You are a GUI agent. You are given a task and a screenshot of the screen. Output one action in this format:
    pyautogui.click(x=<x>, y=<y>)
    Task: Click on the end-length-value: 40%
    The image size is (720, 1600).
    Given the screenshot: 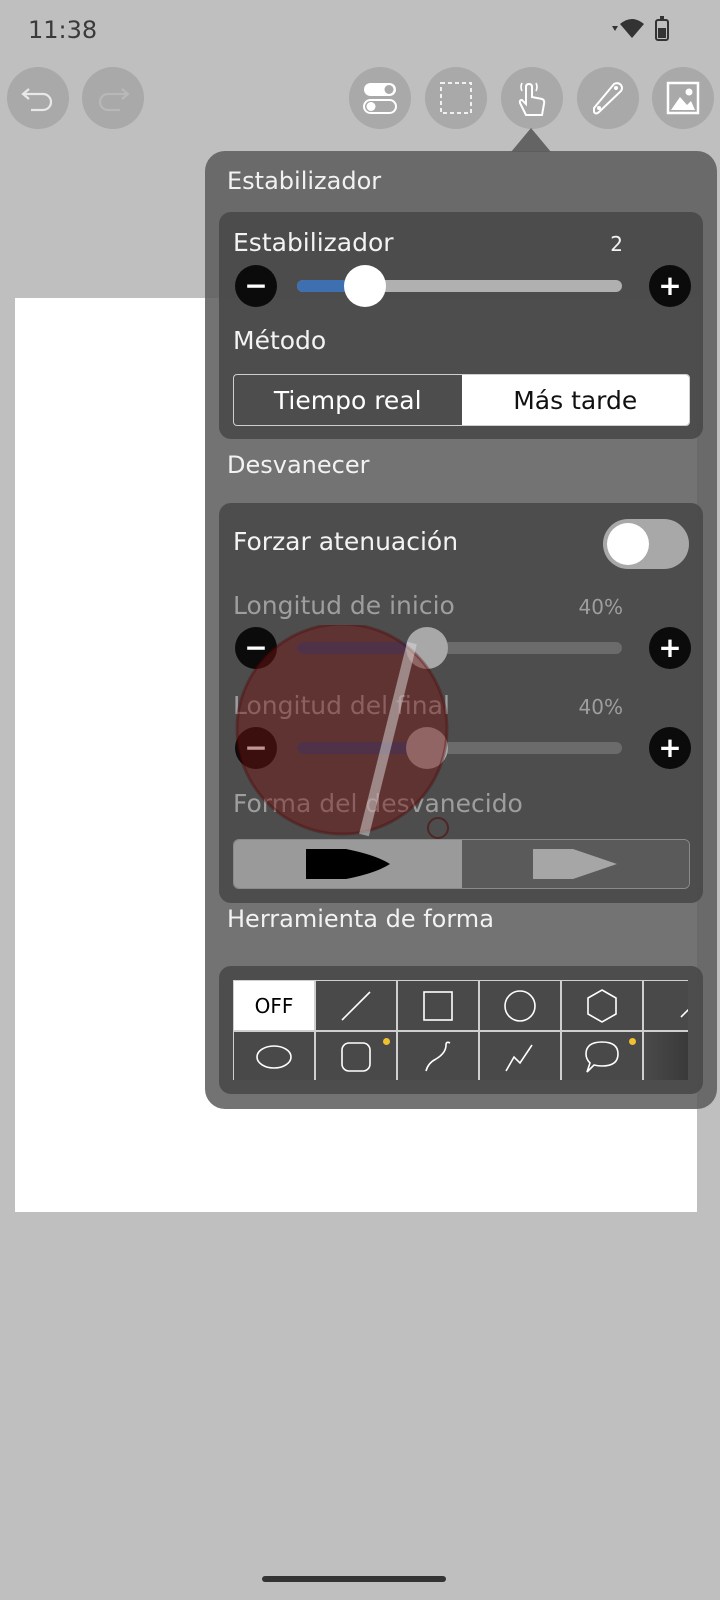 What is the action you would take?
    pyautogui.click(x=600, y=707)
    